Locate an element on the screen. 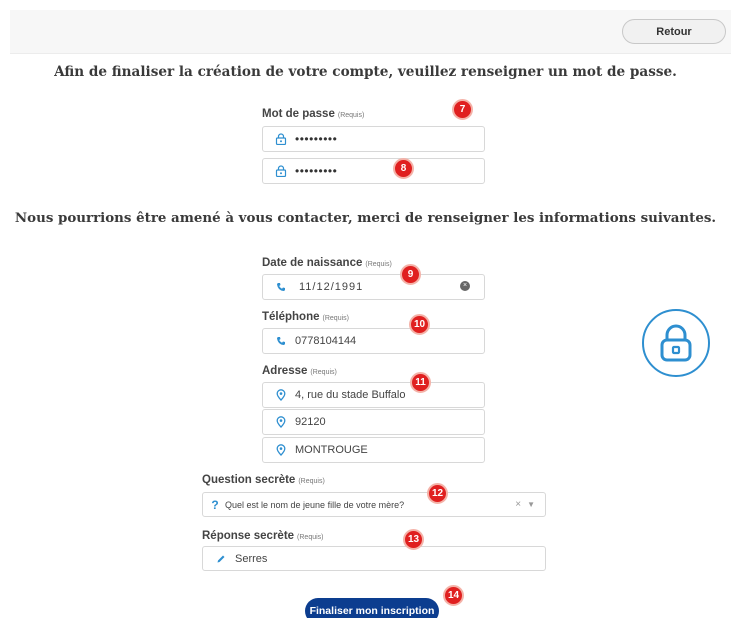  chevron-down-icon: ▼ is located at coordinates (531, 504).